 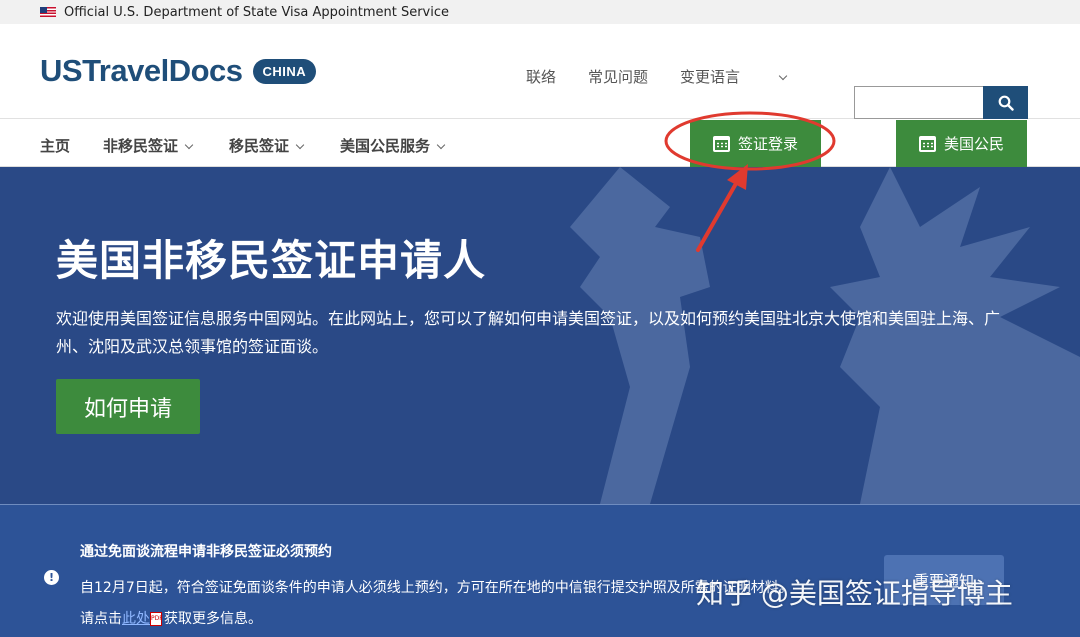 I want to click on language-label: 变更语言, so click(x=710, y=77).